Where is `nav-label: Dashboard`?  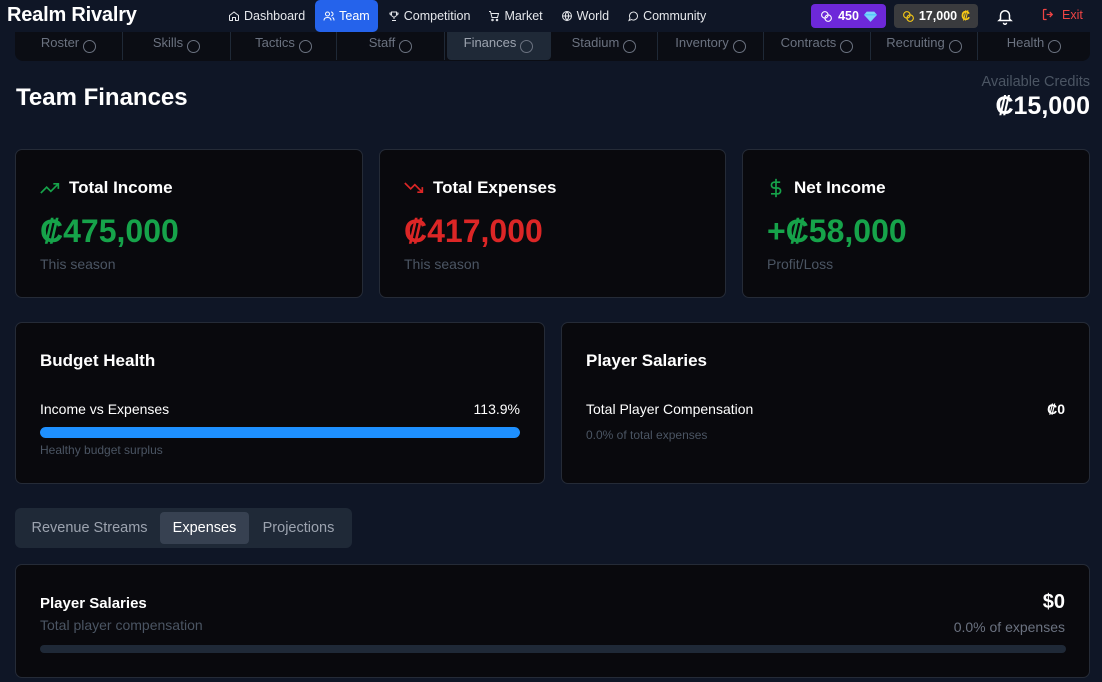
nav-label: Dashboard is located at coordinates (275, 16).